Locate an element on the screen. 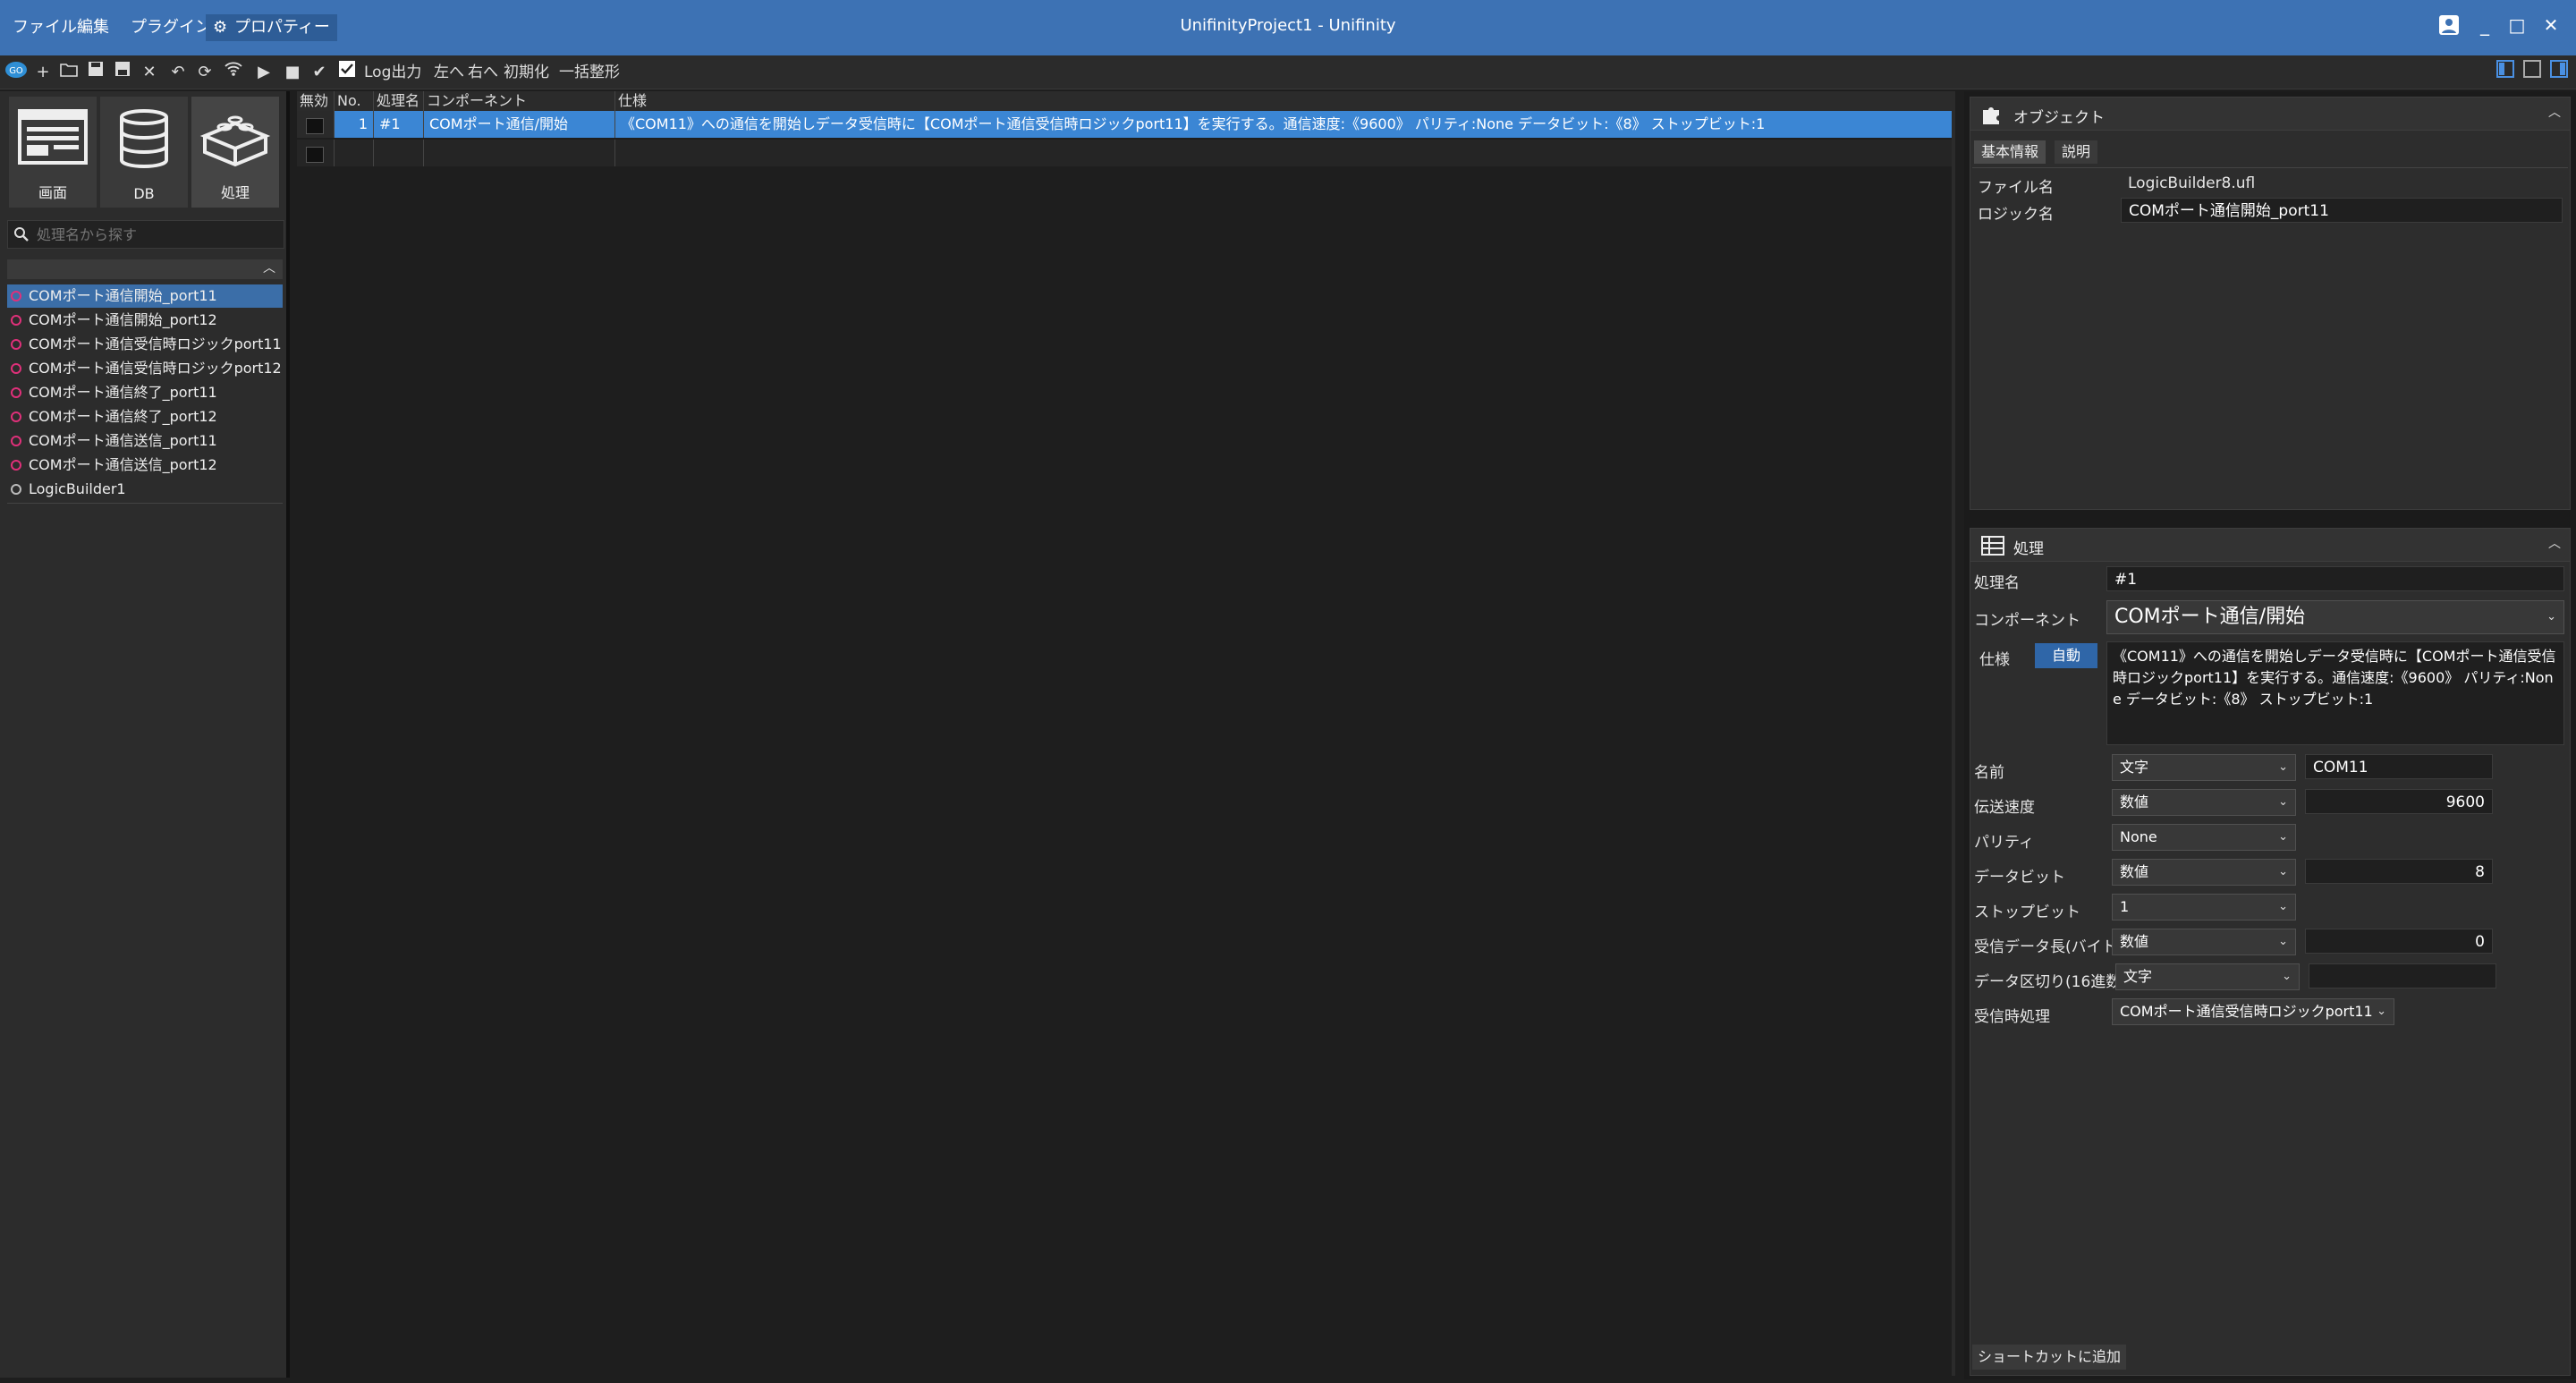  tab-basic-info: 基本情報 is located at coordinates (2010, 152).